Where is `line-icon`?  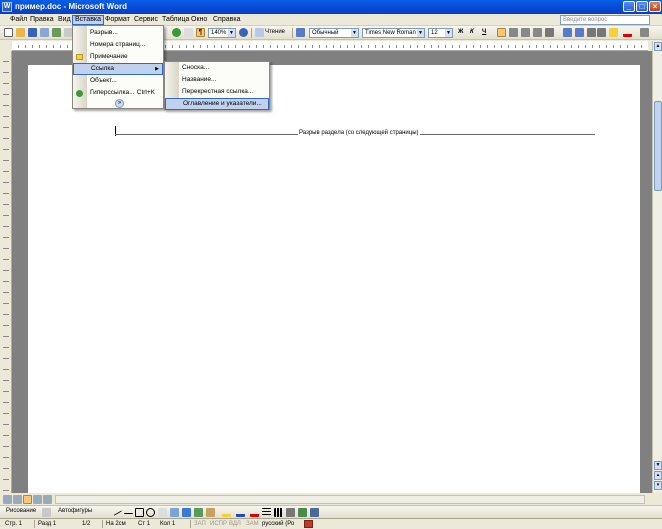
line-icon is located at coordinates (116, 511).